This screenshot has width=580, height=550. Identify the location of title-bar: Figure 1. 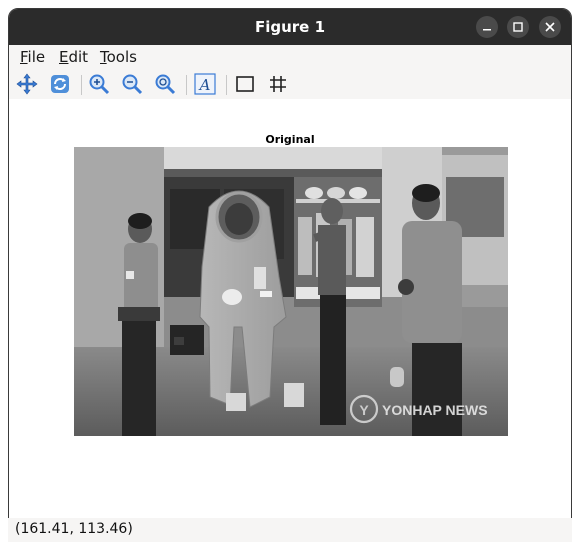
(290, 27).